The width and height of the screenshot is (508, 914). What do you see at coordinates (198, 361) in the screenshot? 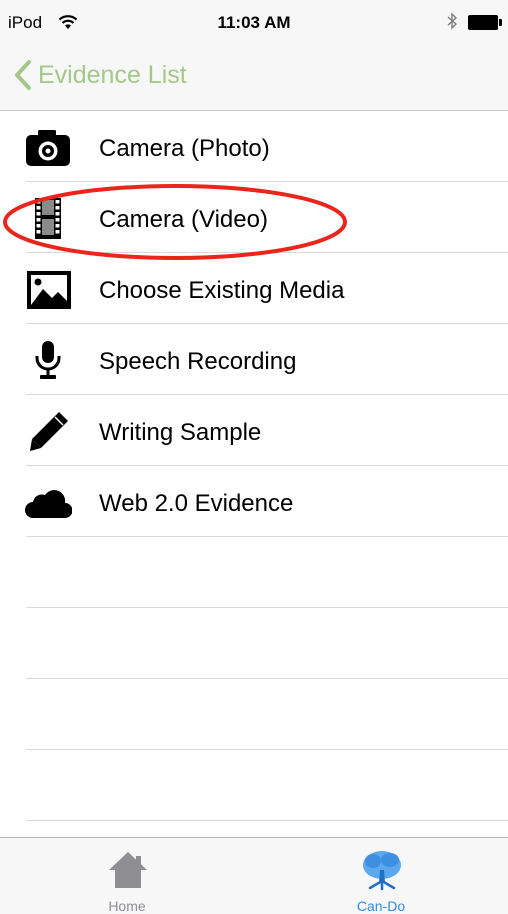
I see `option-label: Speech Recording` at bounding box center [198, 361].